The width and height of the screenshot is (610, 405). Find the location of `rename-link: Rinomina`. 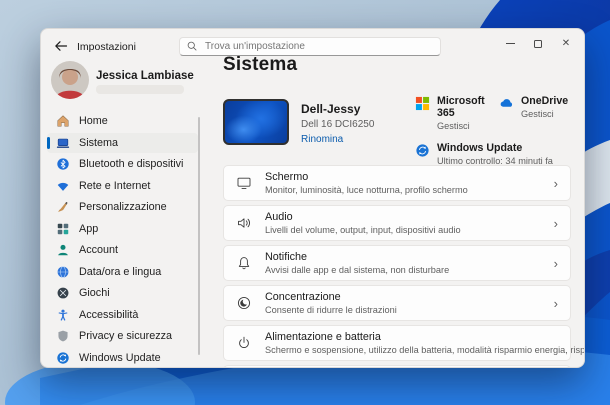

rename-link: Rinomina is located at coordinates (337, 139).